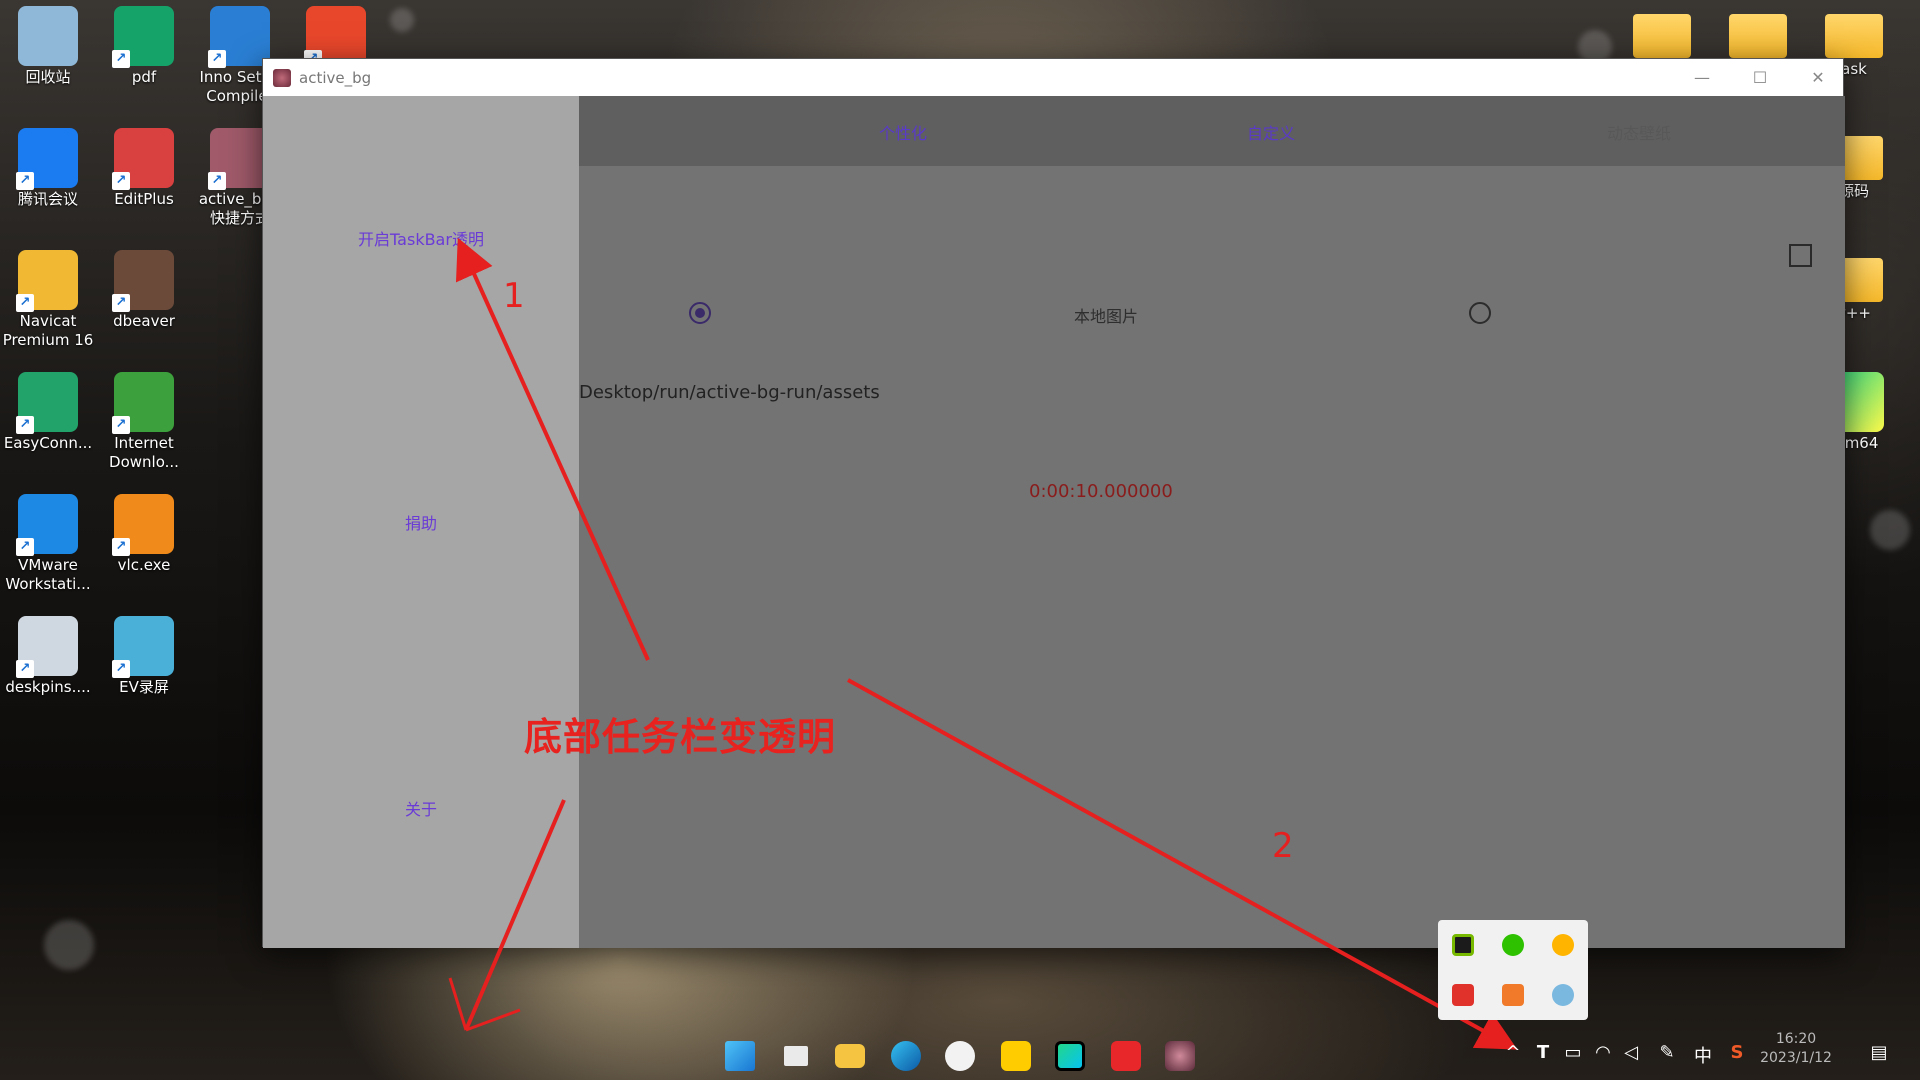  What do you see at coordinates (1463, 995) in the screenshot?
I see `mail-master-icon` at bounding box center [1463, 995].